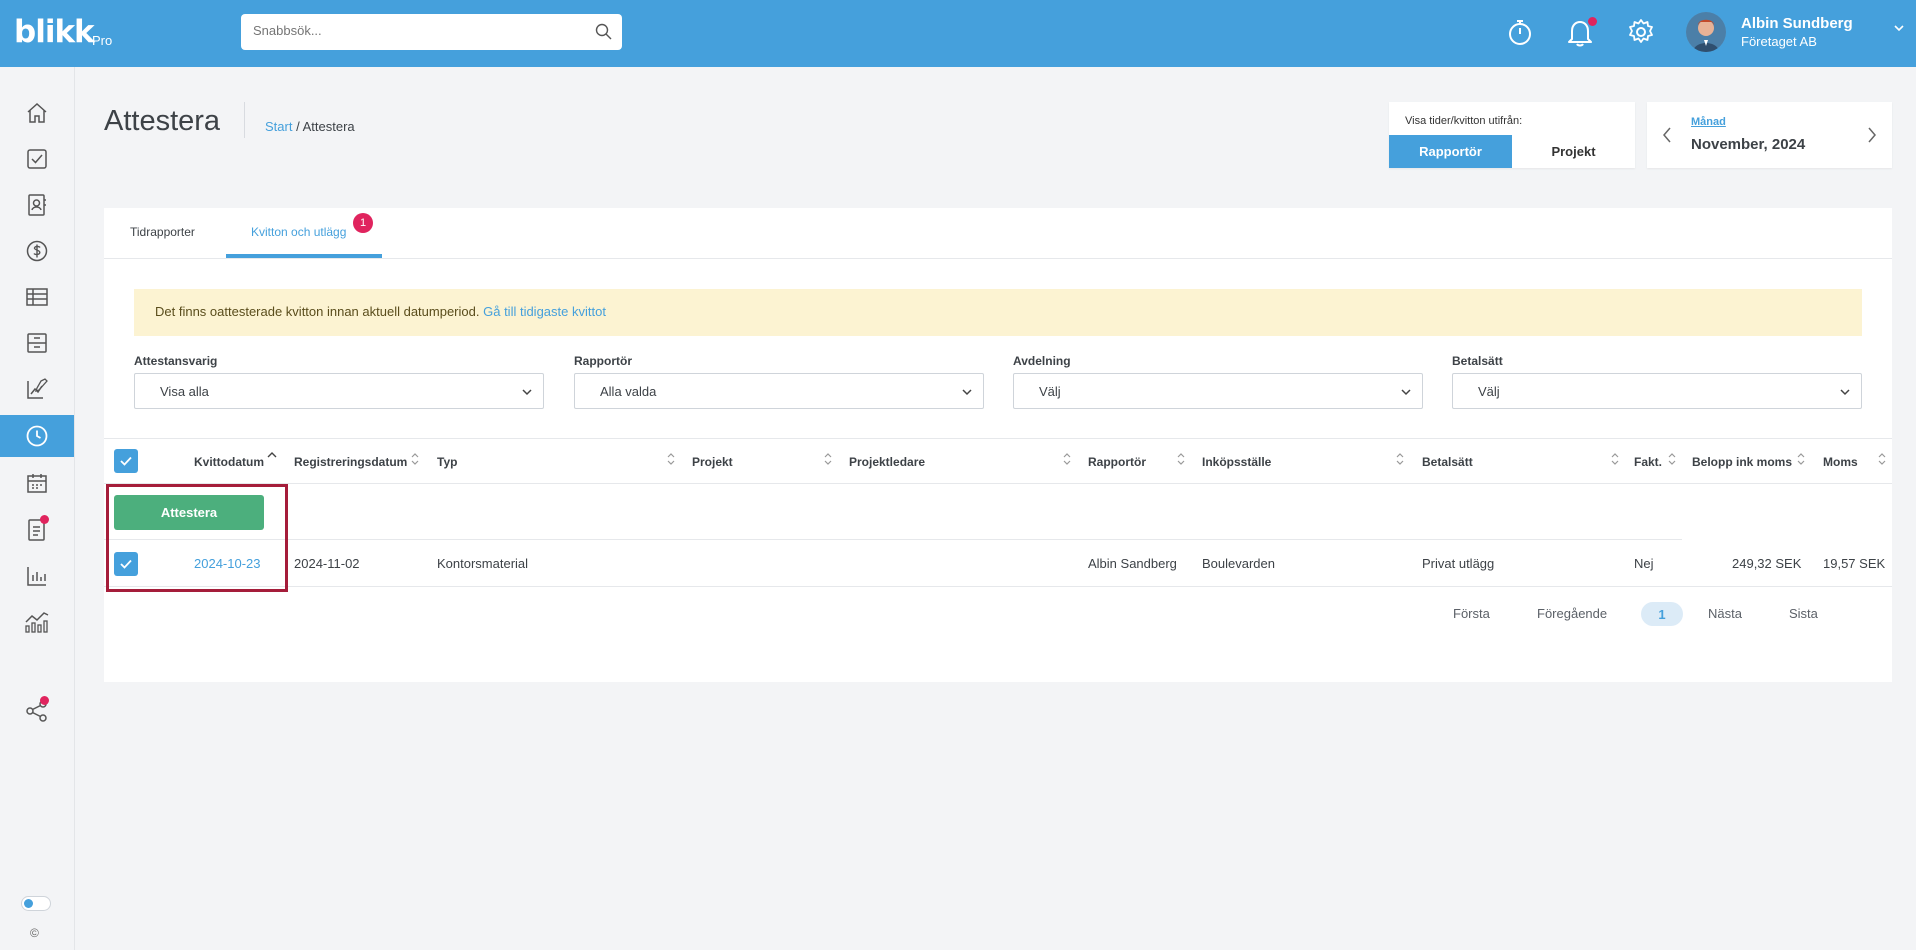 The image size is (1916, 950). I want to click on pagination-previous: Föregående, so click(1572, 613).